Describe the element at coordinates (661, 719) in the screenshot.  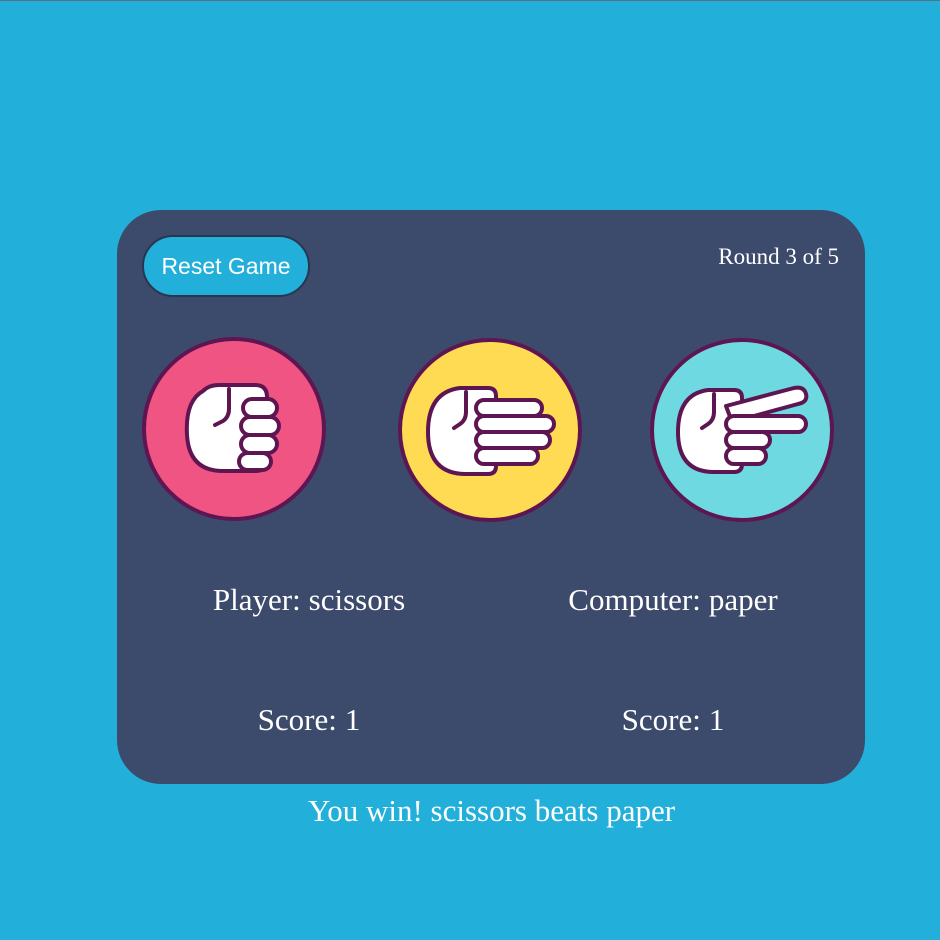
I see `computer-score-label: Score:` at that location.